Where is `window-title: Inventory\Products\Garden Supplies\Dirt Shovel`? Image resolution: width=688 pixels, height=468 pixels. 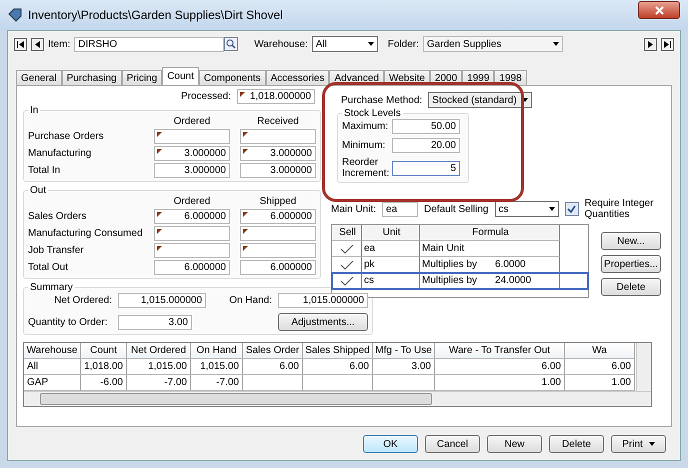 window-title: Inventory\Products\Garden Supplies\Dirt Shovel is located at coordinates (156, 15).